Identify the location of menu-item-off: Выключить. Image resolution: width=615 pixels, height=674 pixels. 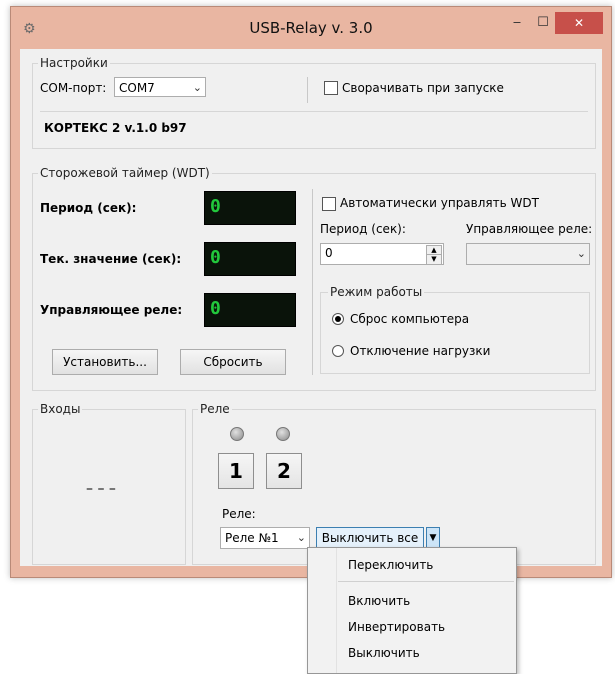
(384, 653).